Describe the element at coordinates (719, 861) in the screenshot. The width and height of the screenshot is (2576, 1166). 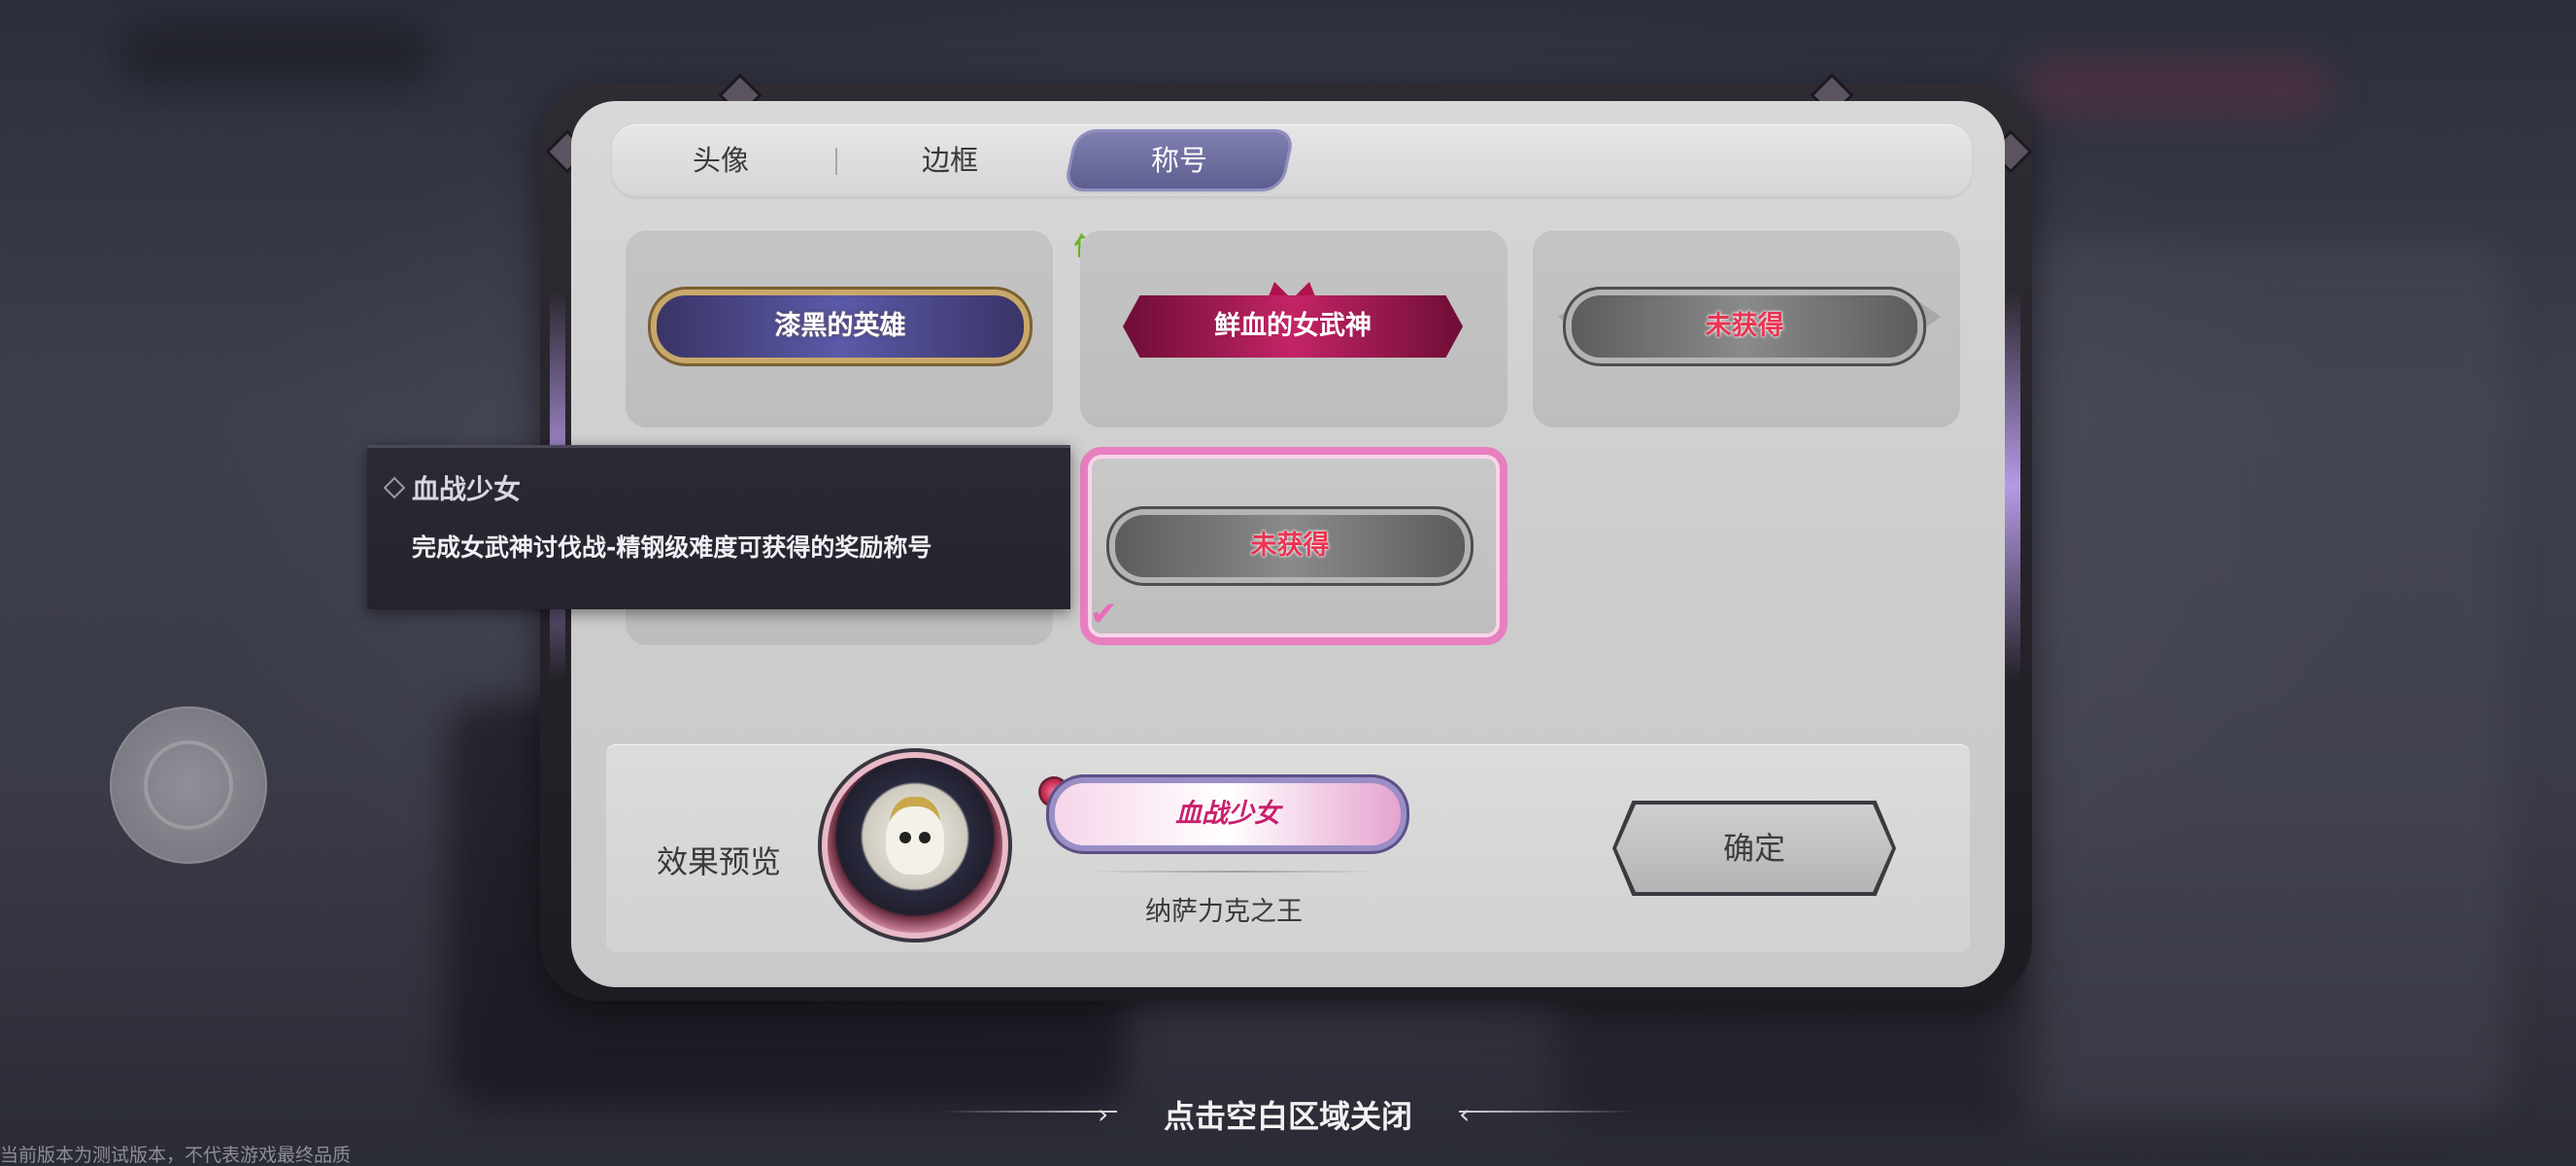
I see `preview-label: 效果预览` at that location.